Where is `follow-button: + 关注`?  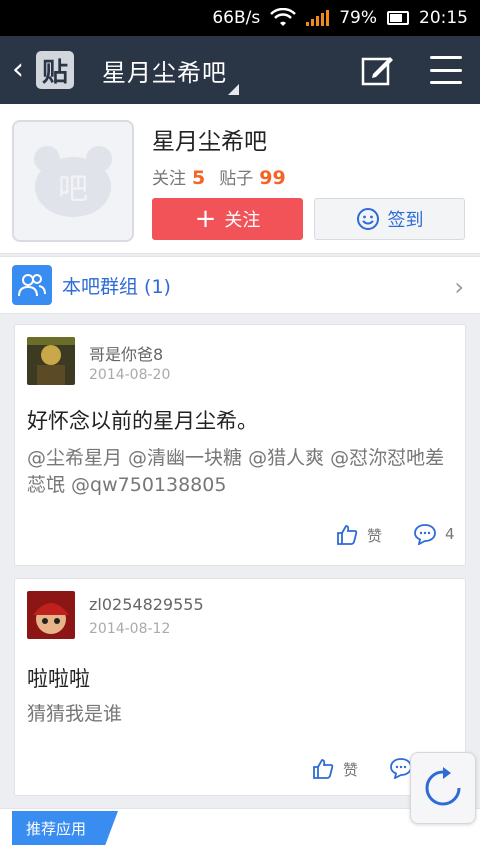 follow-button: + 关注 is located at coordinates (227, 219).